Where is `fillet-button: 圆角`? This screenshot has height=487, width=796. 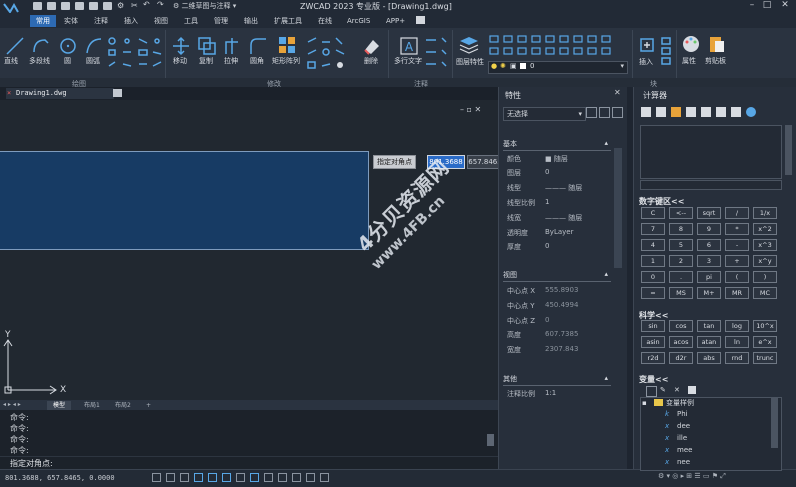
fillet-button: 圆角 is located at coordinates (257, 61).